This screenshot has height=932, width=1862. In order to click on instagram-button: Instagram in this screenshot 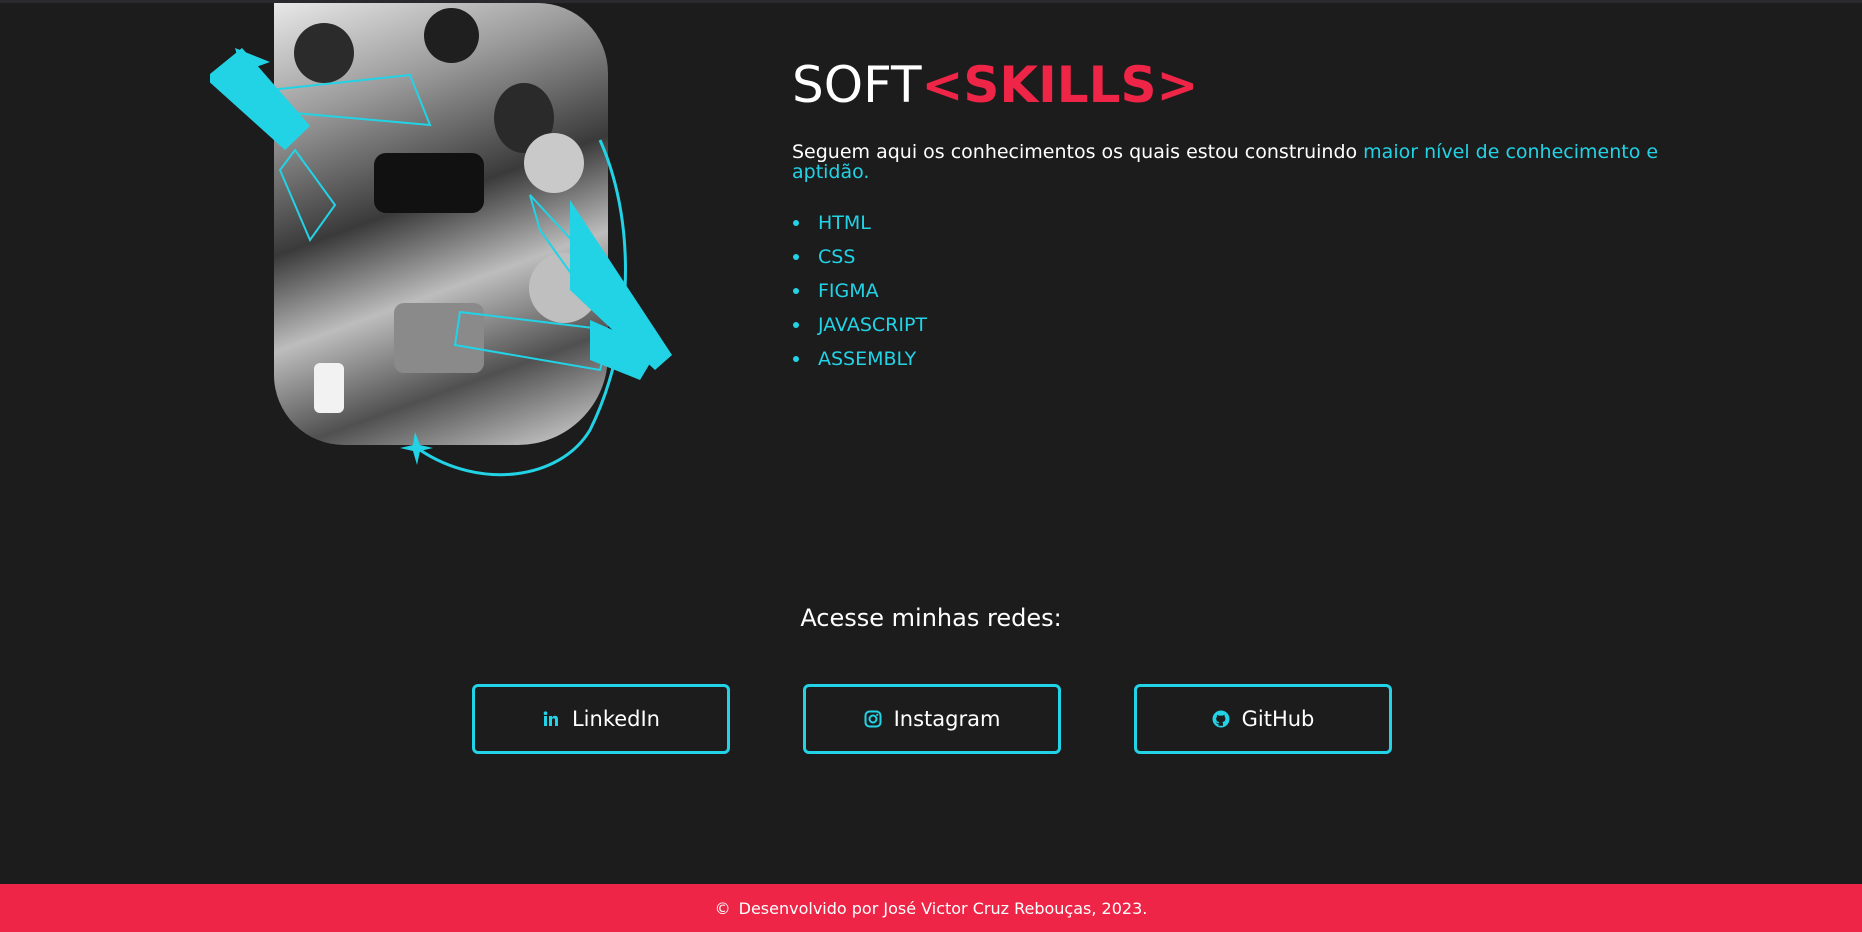, I will do `click(932, 719)`.